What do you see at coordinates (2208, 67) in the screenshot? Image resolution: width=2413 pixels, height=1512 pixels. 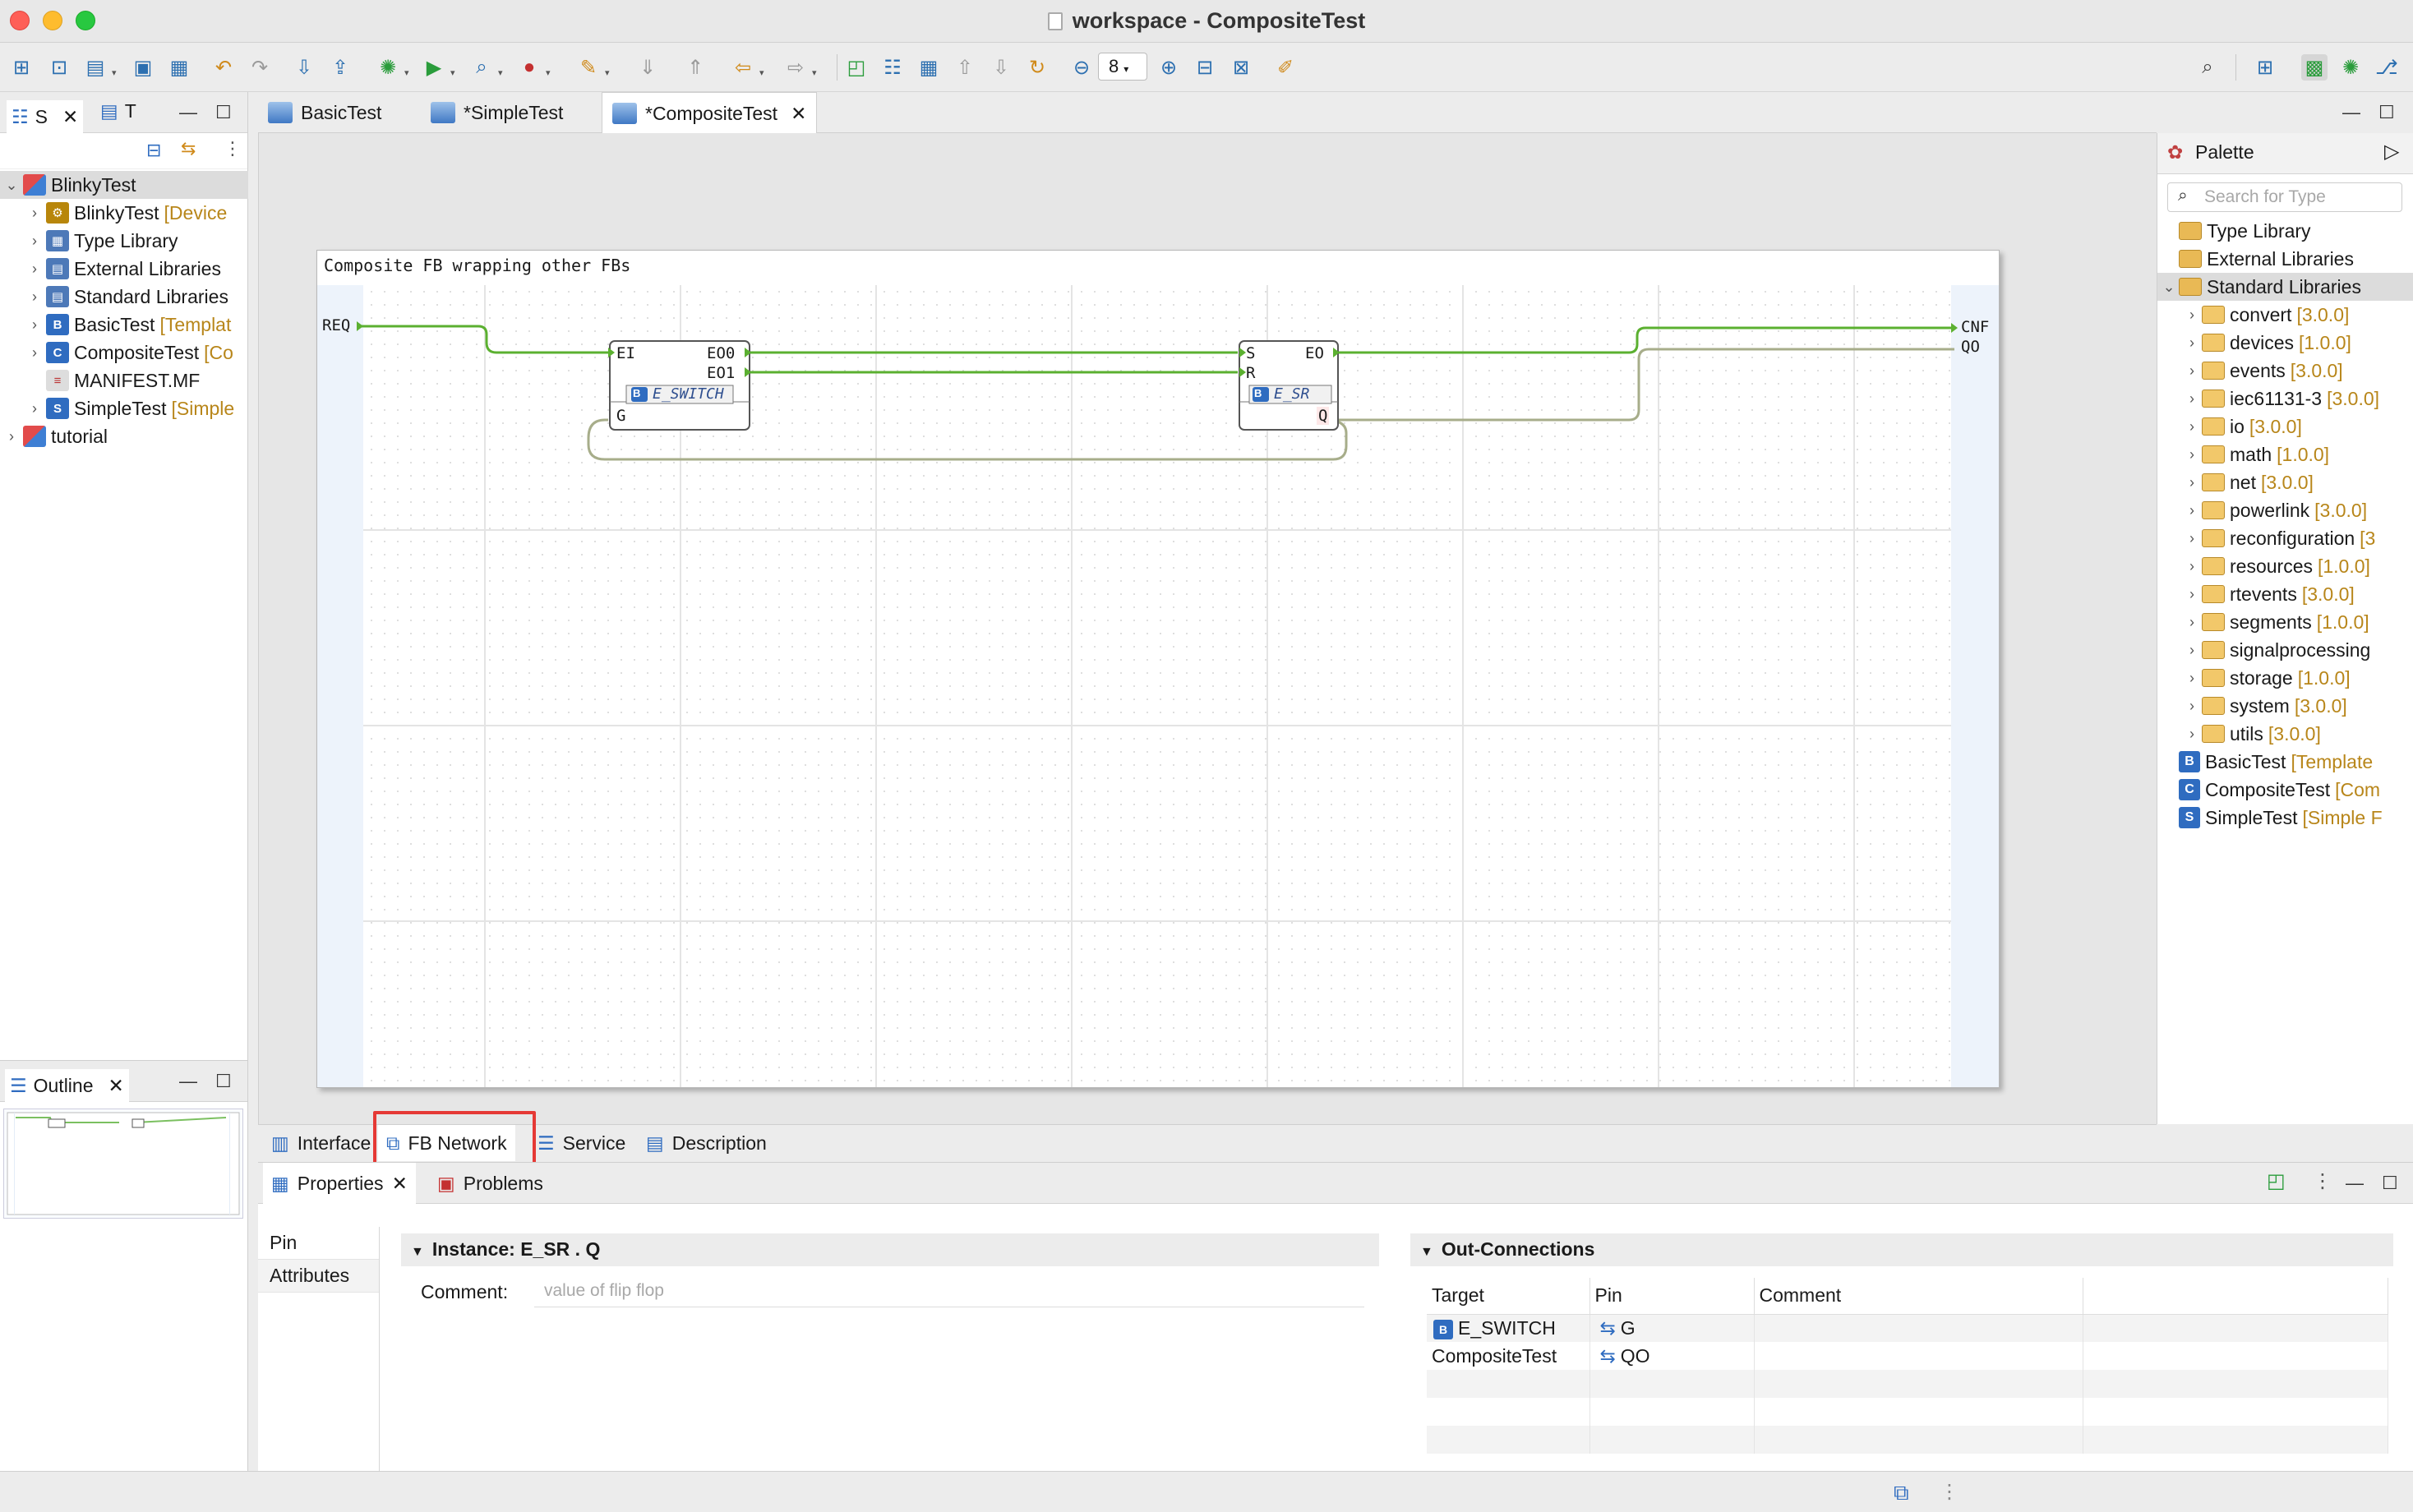 I see `search-icon: ⌕` at bounding box center [2208, 67].